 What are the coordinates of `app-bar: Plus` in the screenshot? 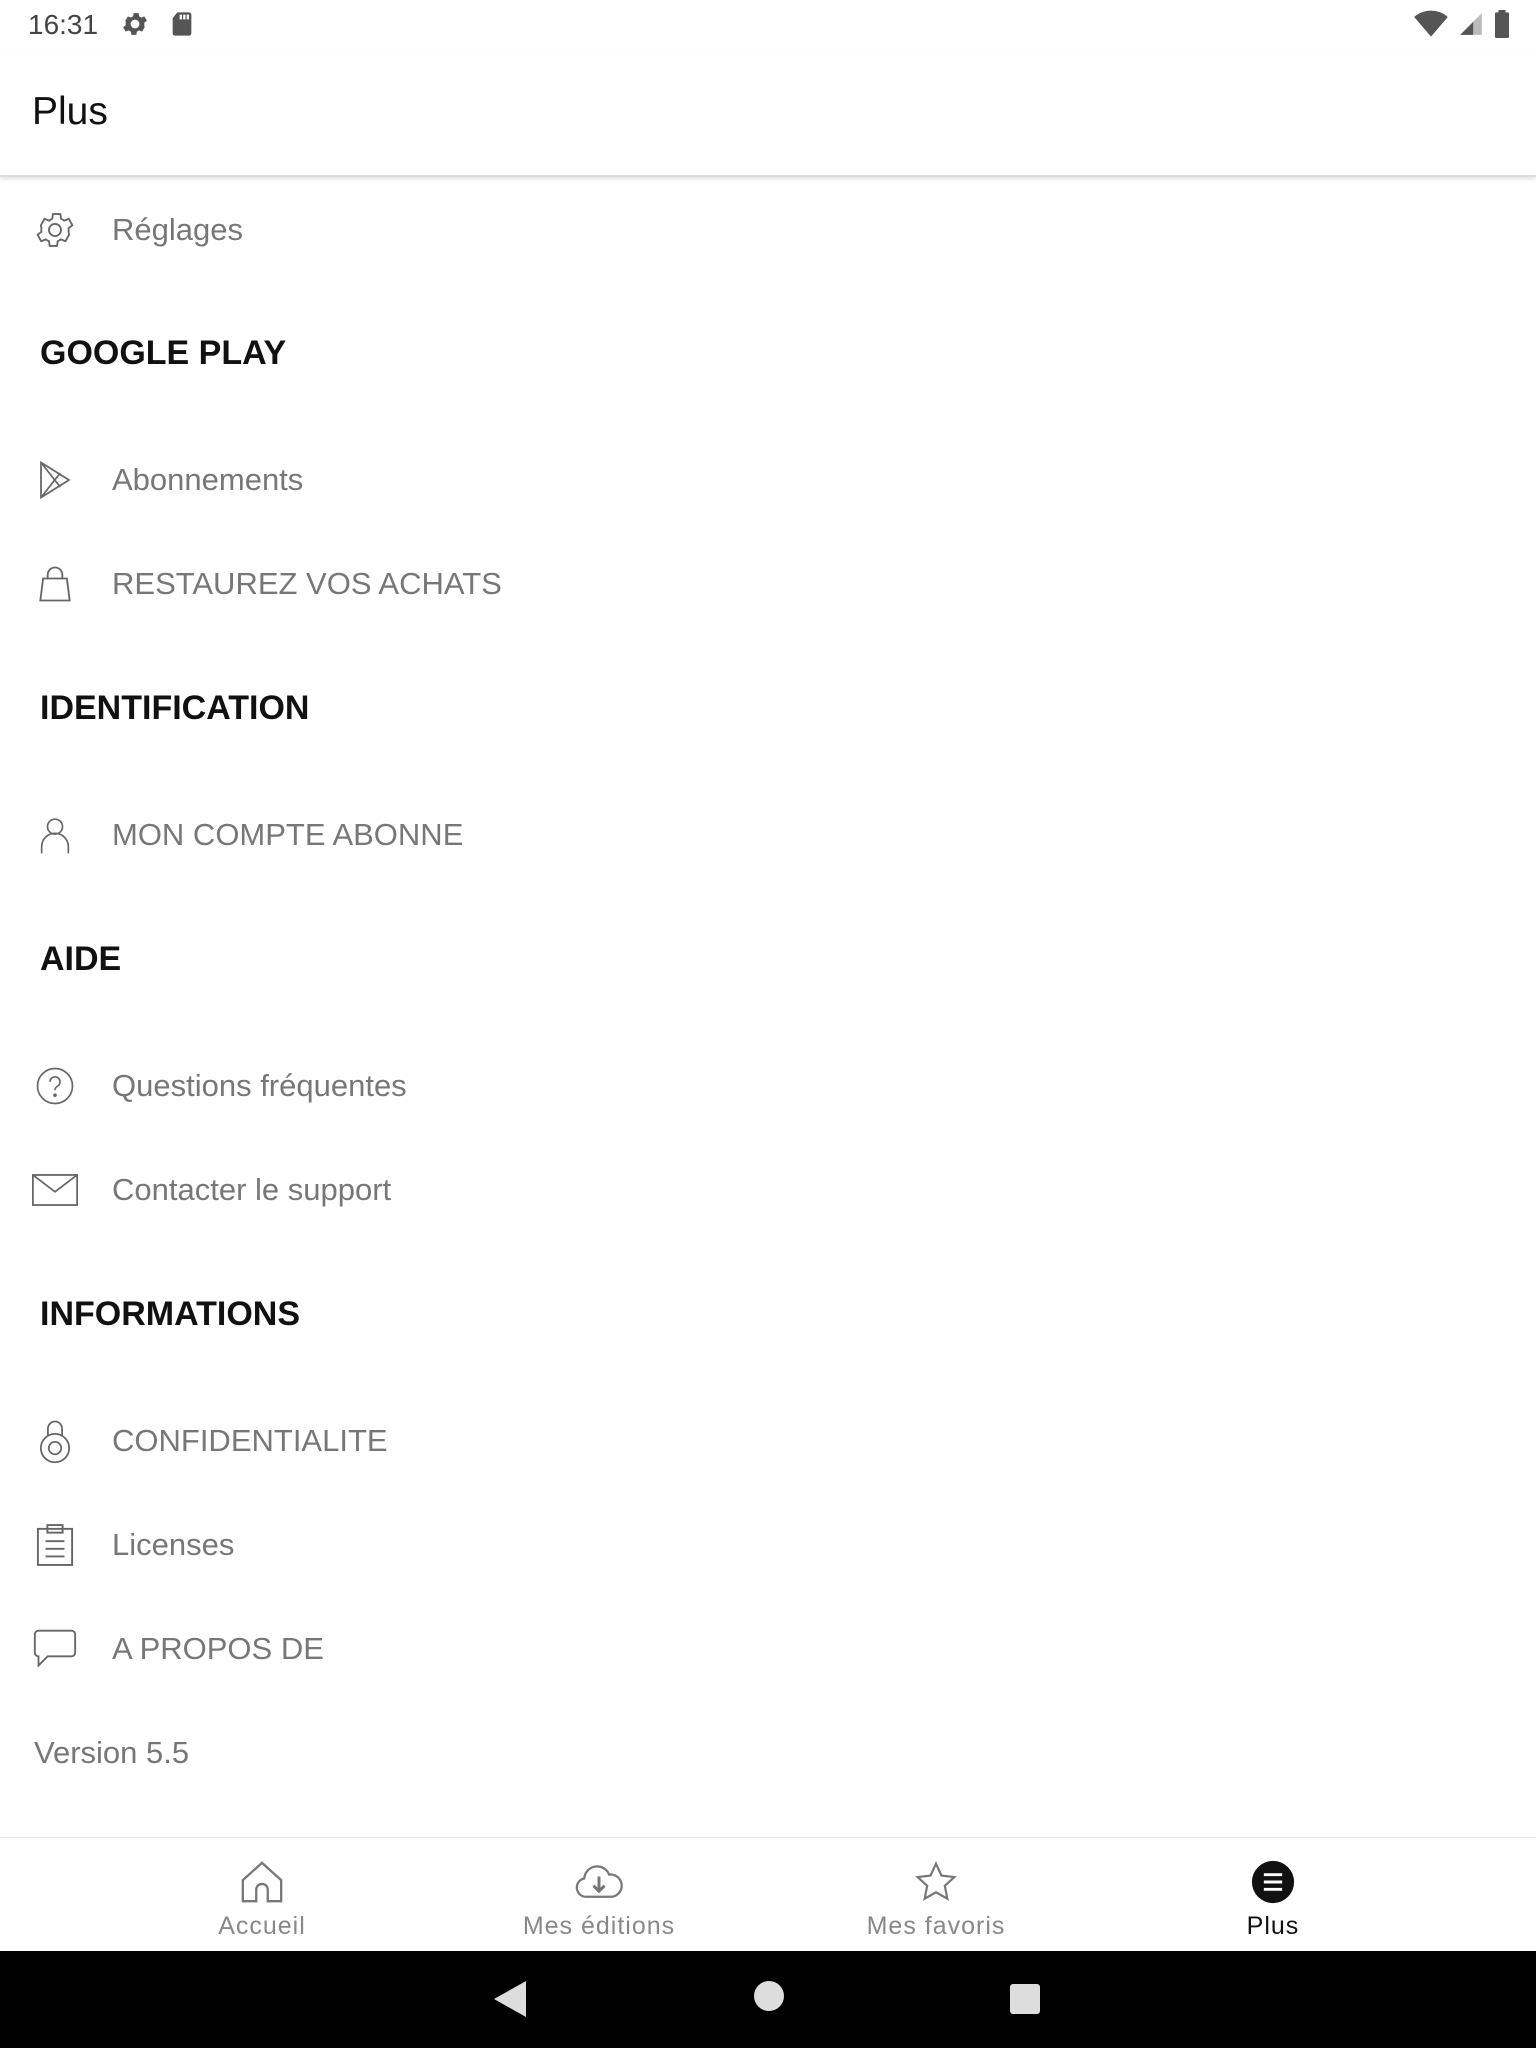 It's located at (768, 113).